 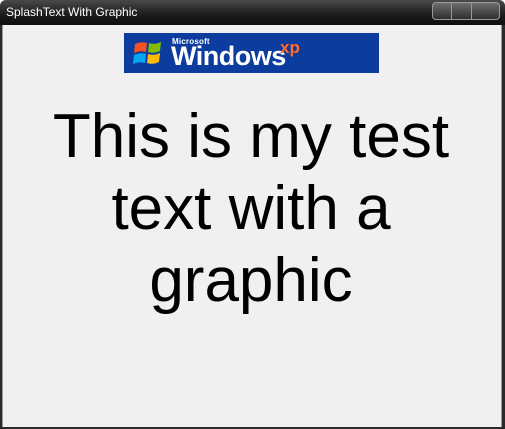 What do you see at coordinates (147, 53) in the screenshot?
I see `windows-flag-icon` at bounding box center [147, 53].